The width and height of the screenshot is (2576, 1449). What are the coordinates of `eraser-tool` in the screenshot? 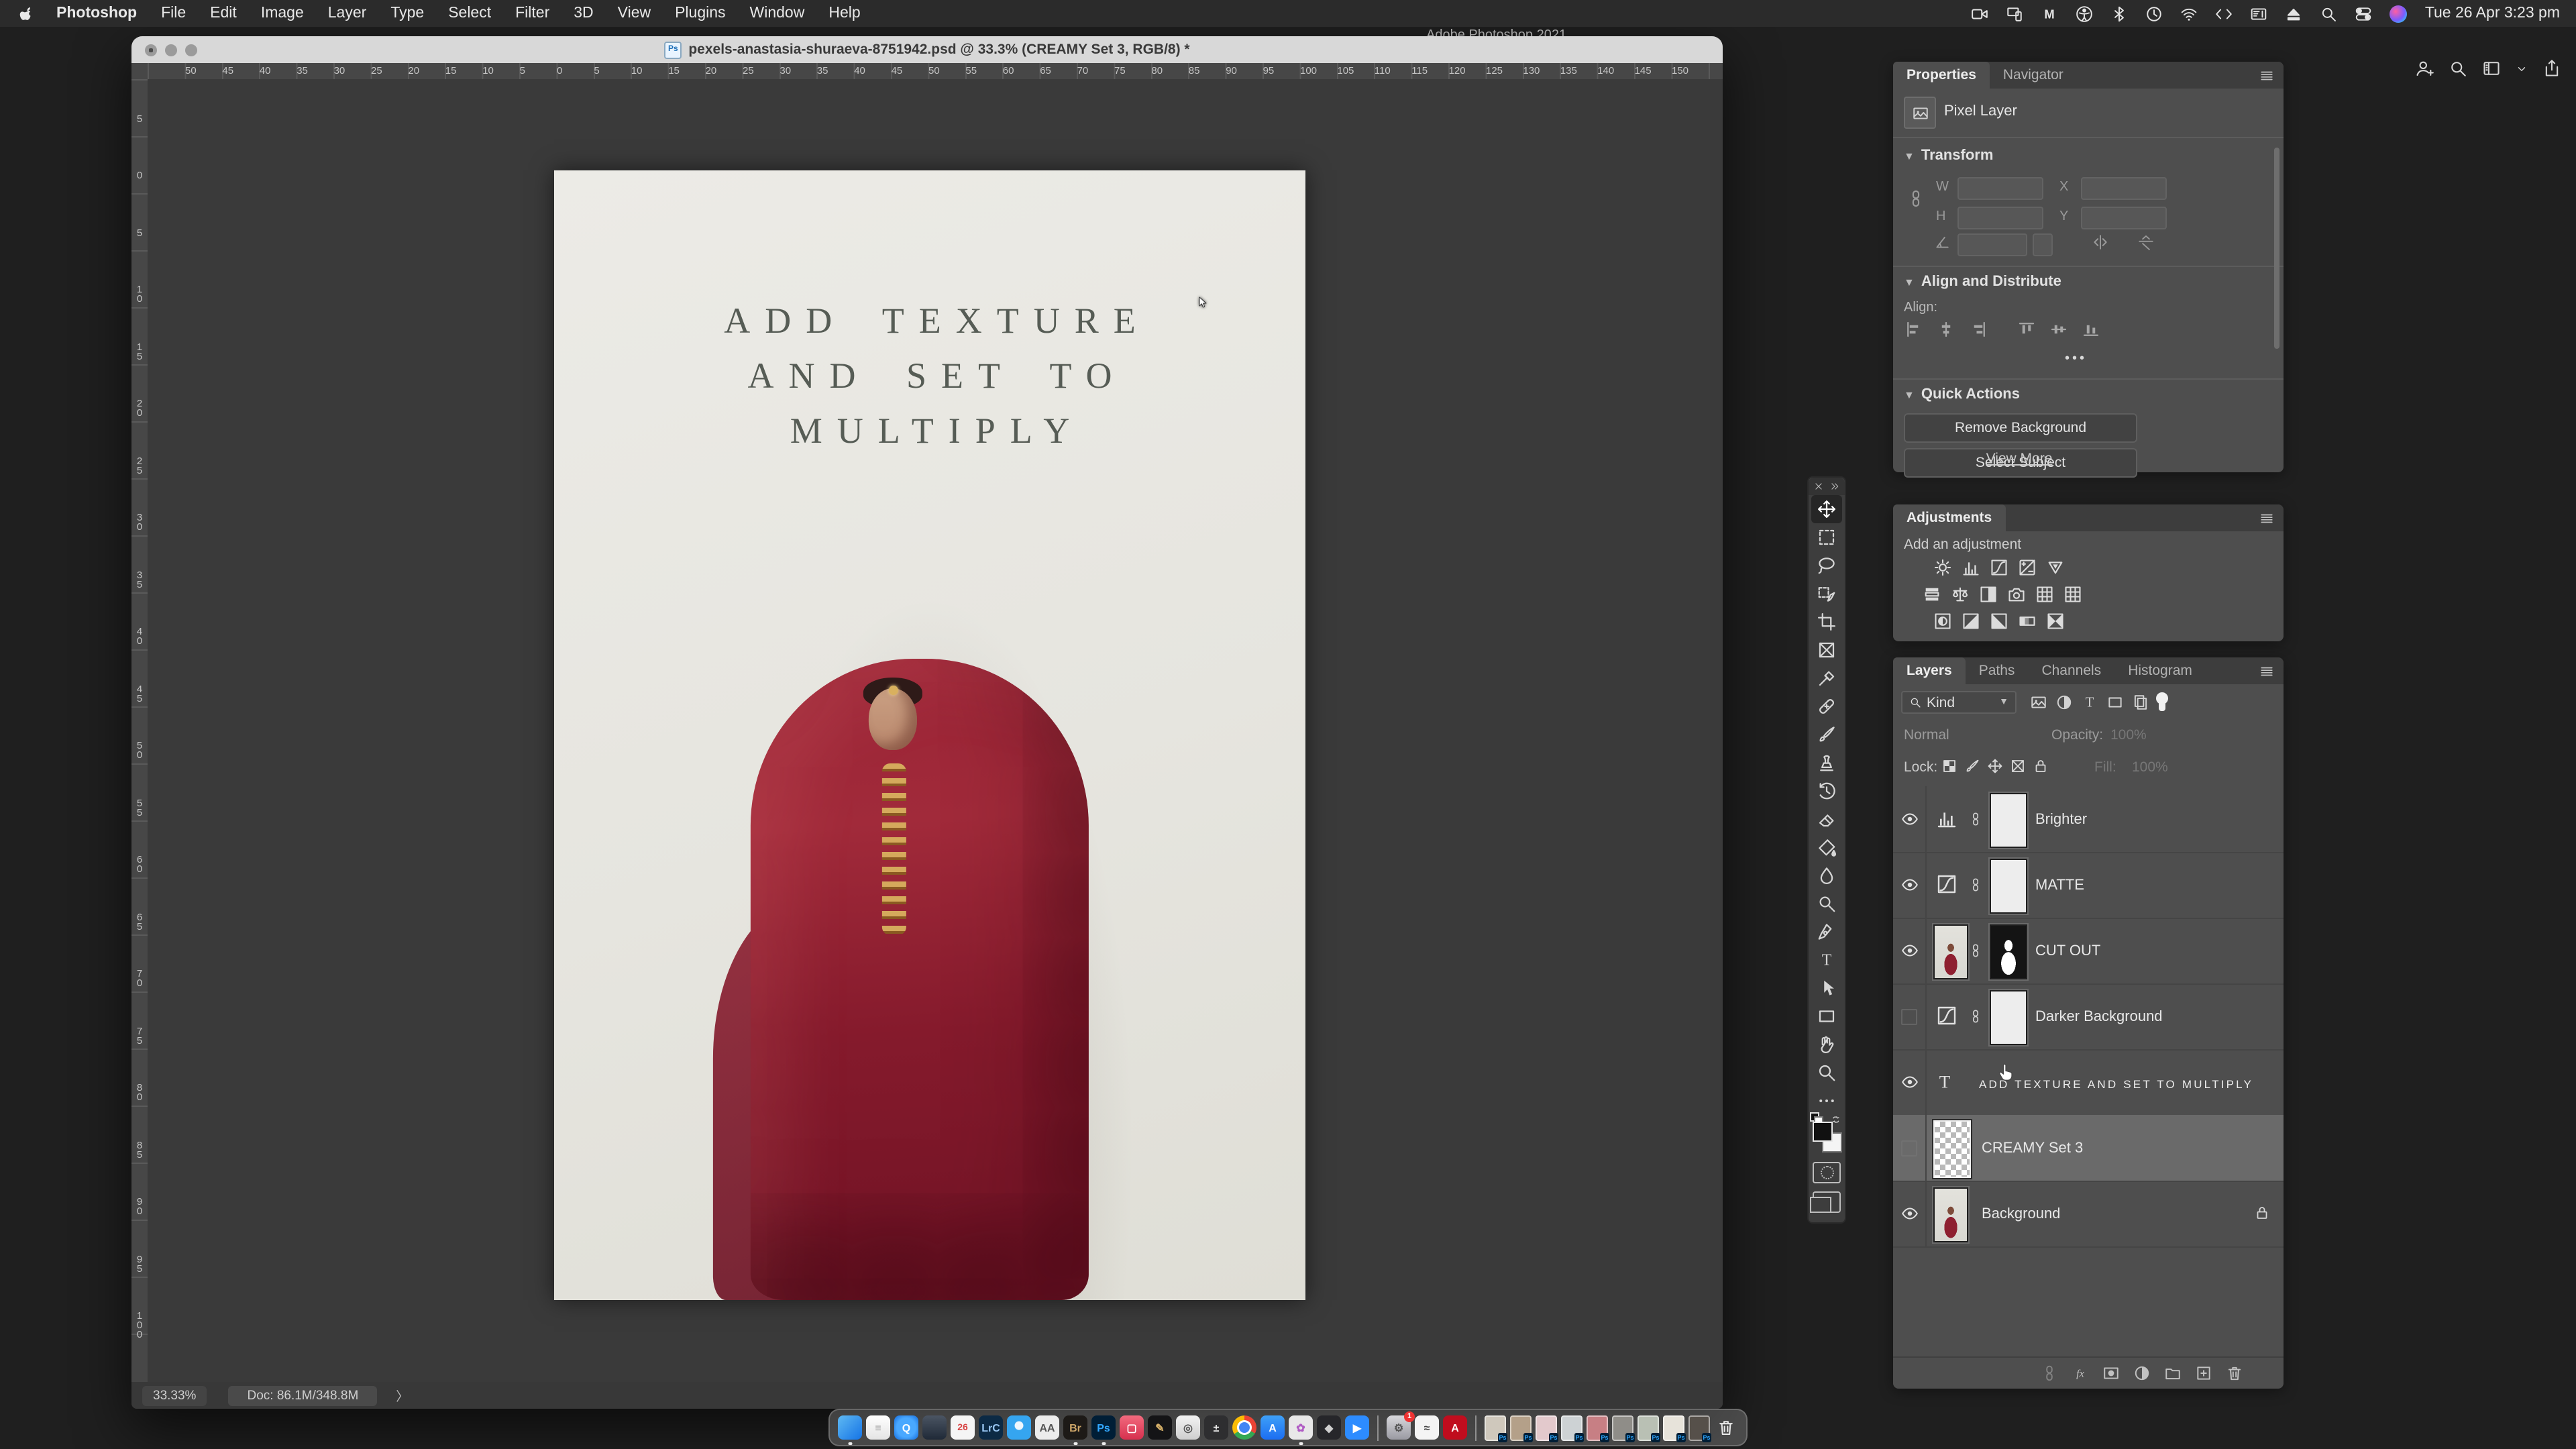 It's located at (1826, 819).